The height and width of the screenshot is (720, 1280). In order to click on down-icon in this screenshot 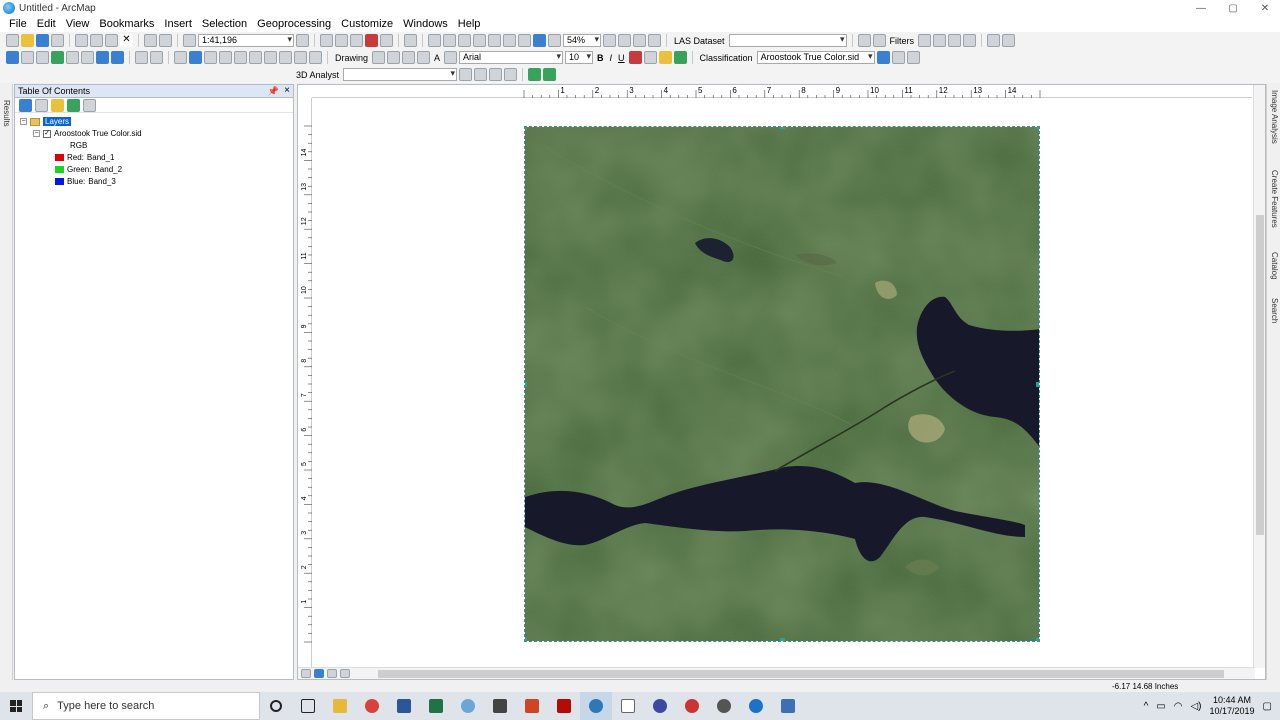, I will do `click(970, 40)`.